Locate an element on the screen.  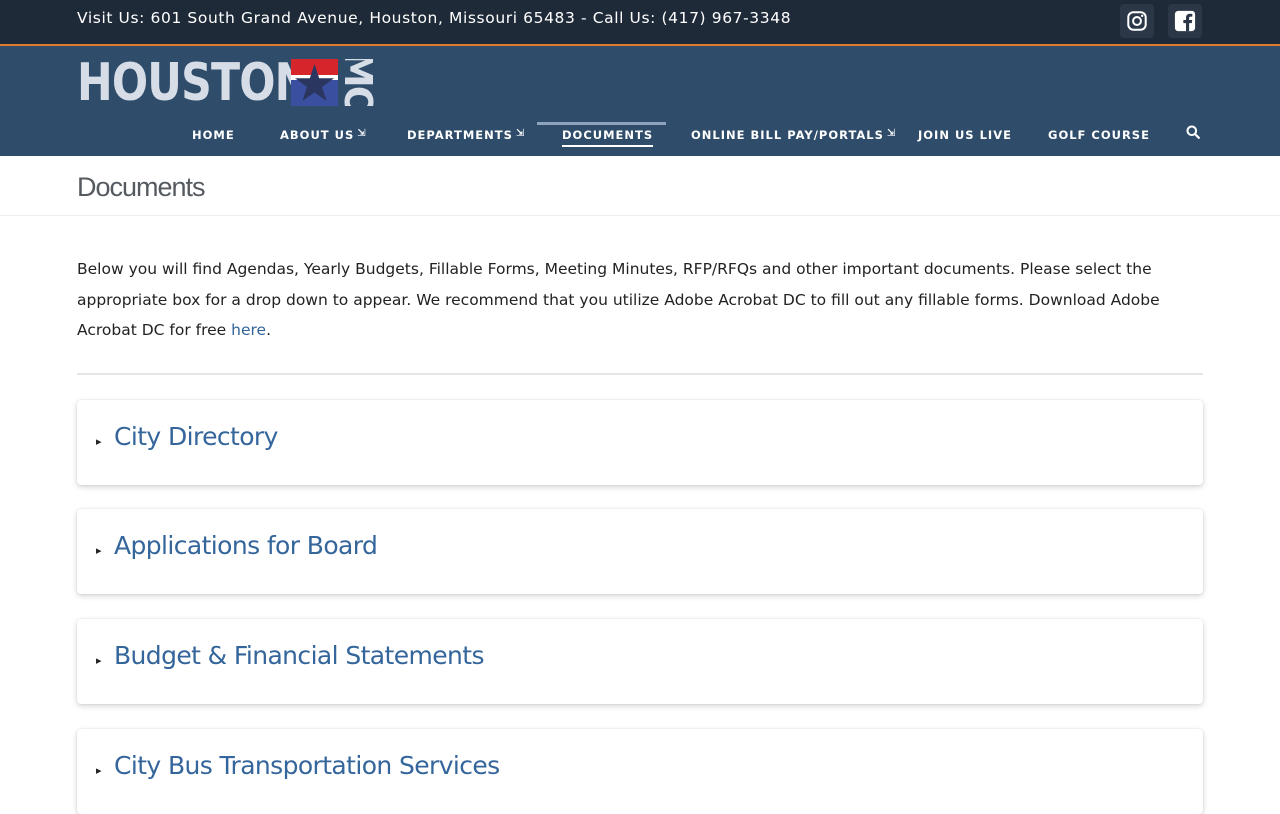
nav-item-label: JOIN US LIVE is located at coordinates (965, 135).